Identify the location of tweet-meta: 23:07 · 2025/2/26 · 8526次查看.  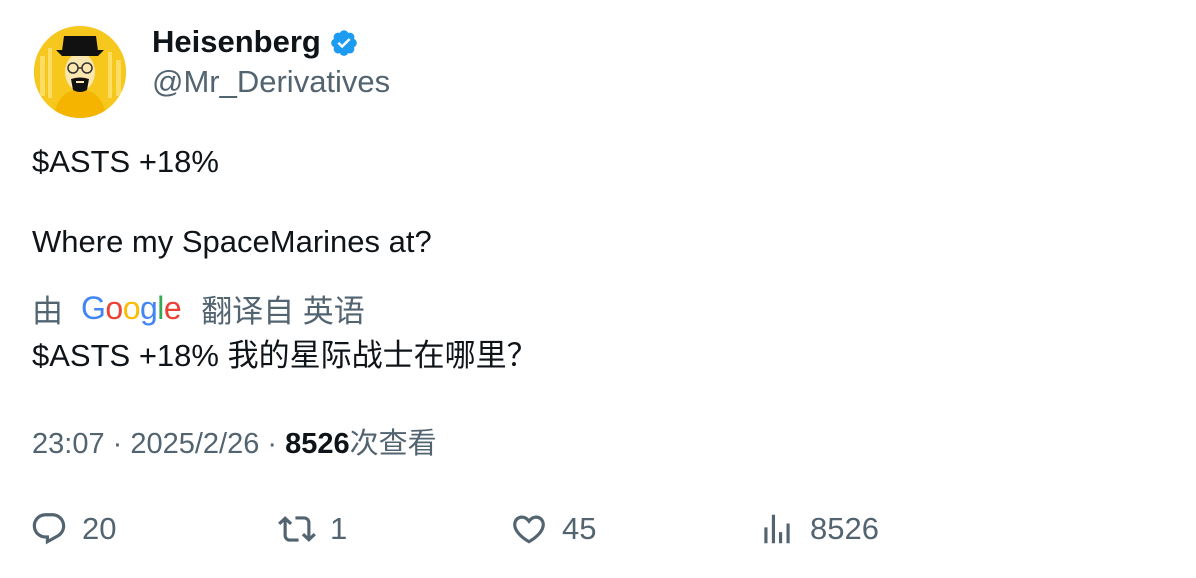
(234, 444).